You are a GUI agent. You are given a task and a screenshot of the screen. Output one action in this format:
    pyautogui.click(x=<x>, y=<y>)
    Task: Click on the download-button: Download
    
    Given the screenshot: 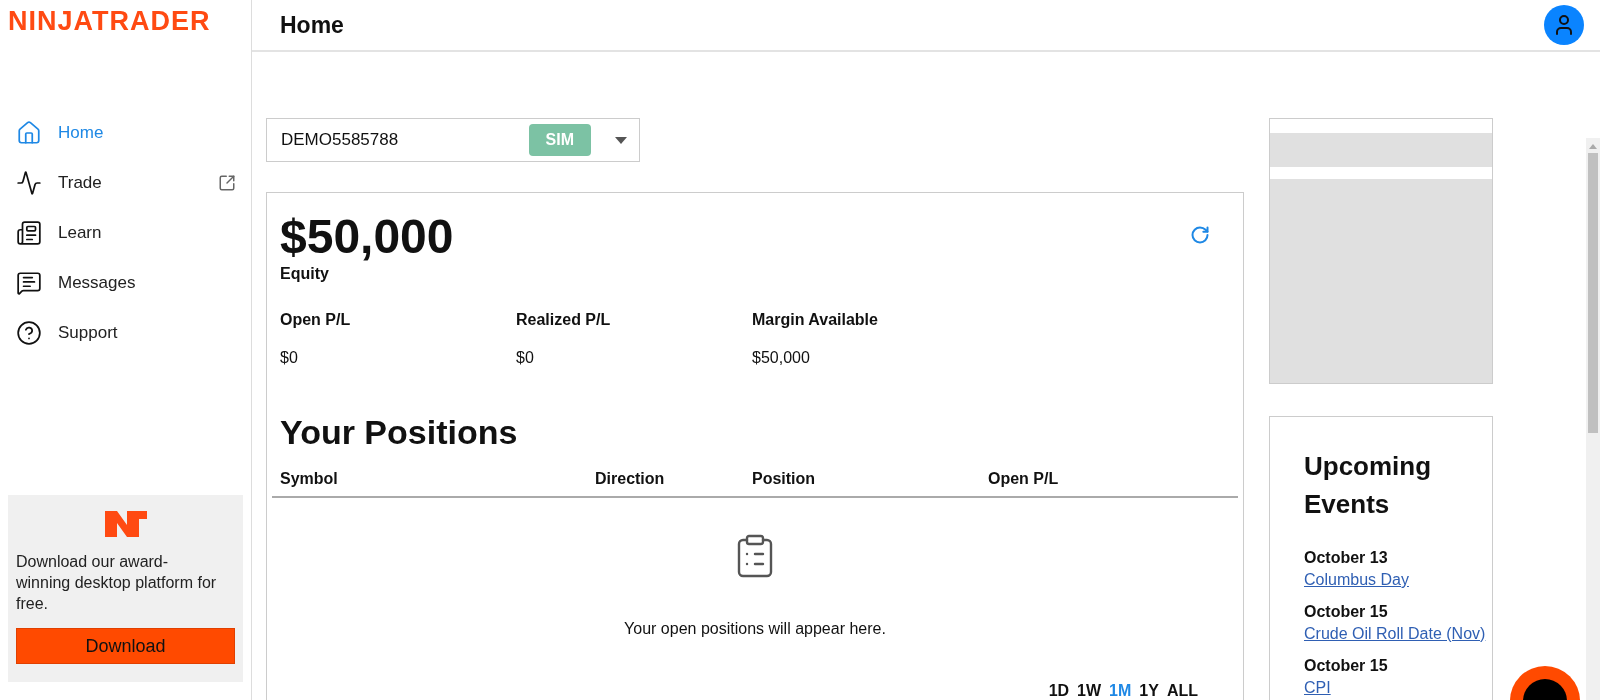 What is the action you would take?
    pyautogui.click(x=125, y=646)
    